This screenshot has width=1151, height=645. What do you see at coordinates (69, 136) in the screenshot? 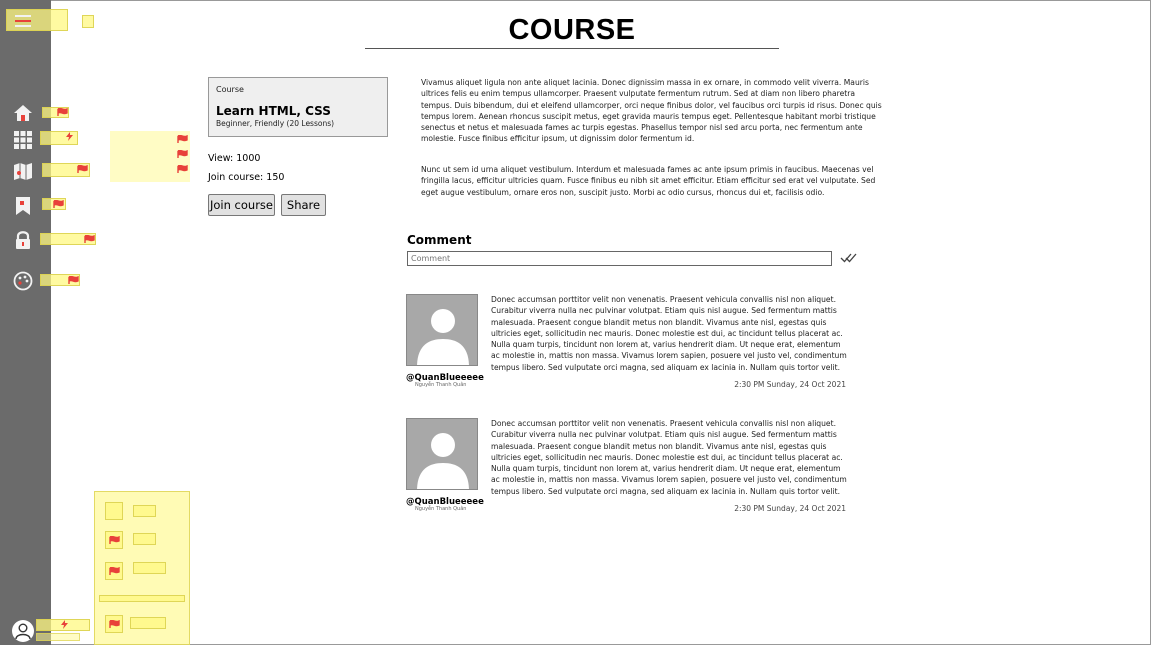
I see `grid-bolt-icon` at bounding box center [69, 136].